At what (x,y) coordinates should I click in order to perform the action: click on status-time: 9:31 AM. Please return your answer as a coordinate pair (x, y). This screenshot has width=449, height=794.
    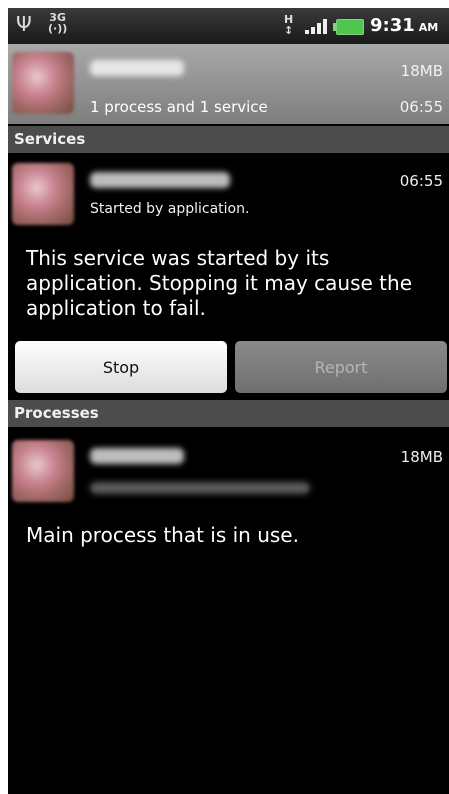
    Looking at the image, I should click on (404, 25).